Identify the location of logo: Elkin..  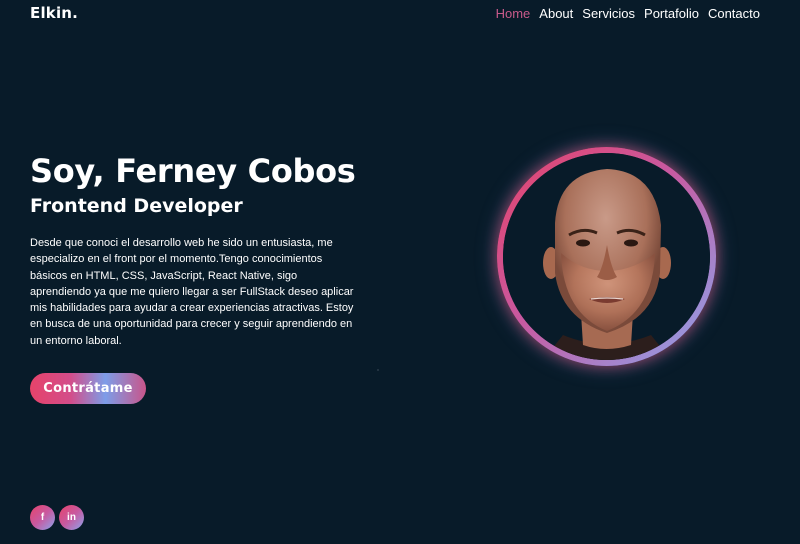
(54, 13).